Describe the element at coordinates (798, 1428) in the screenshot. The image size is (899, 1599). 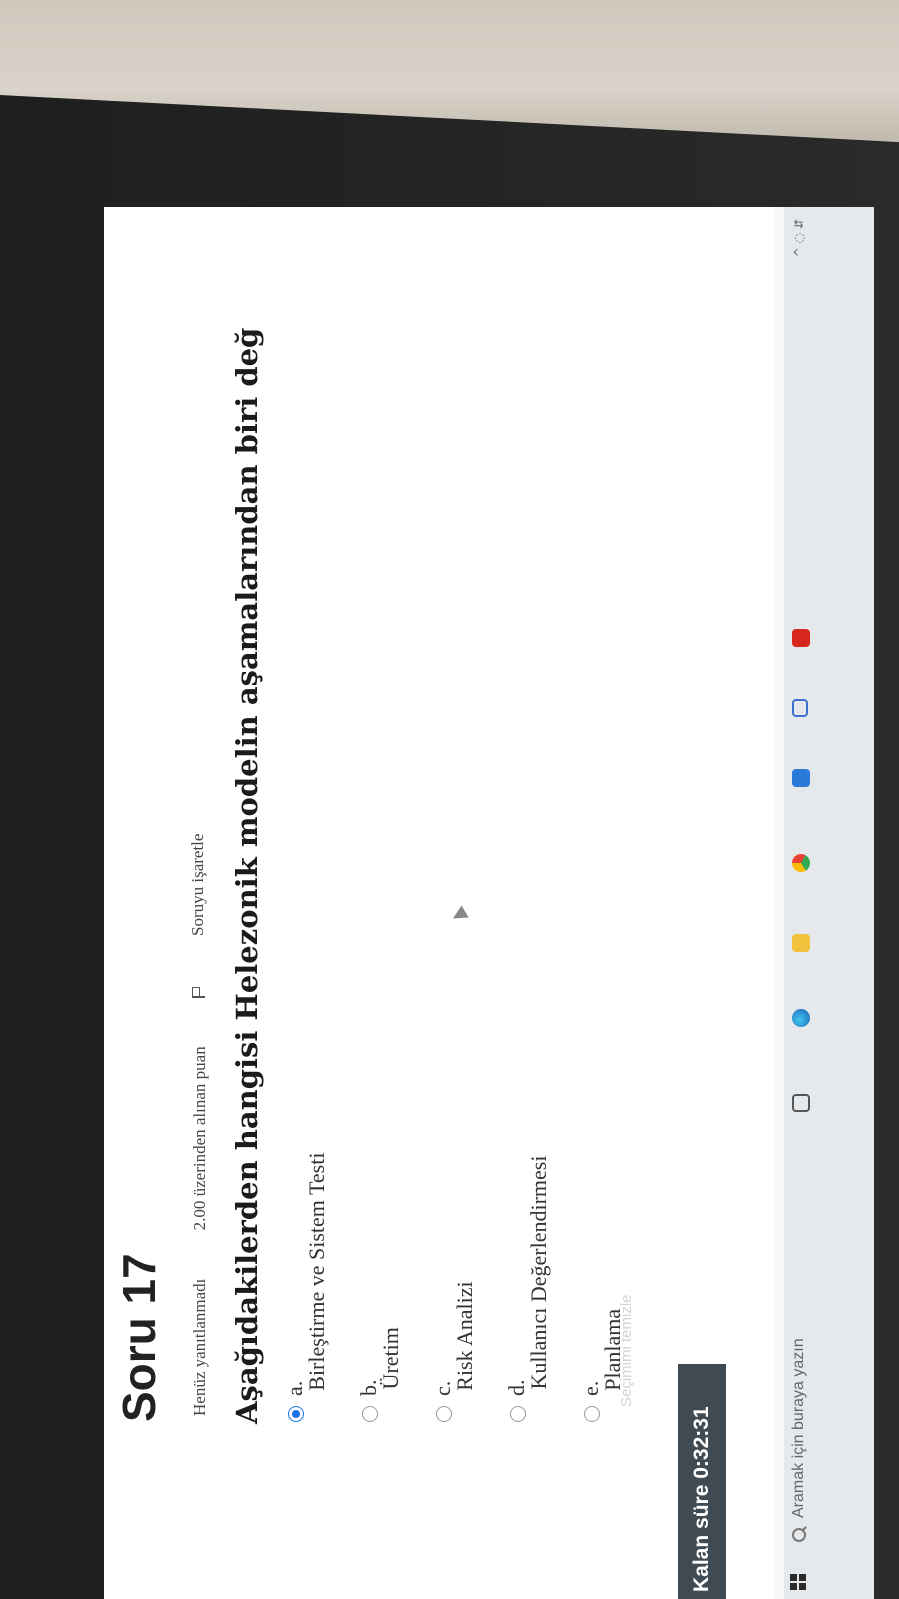
I see `search-placeholder: Aramak için buraya yazın` at that location.